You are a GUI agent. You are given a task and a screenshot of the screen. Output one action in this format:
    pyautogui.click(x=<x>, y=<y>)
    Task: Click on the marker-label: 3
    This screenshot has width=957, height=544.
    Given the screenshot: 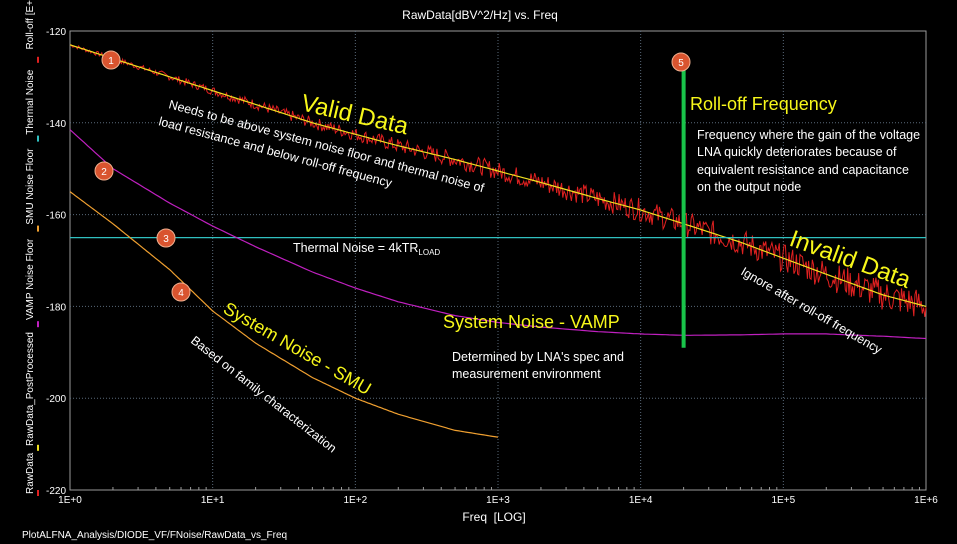 What is the action you would take?
    pyautogui.click(x=166, y=239)
    